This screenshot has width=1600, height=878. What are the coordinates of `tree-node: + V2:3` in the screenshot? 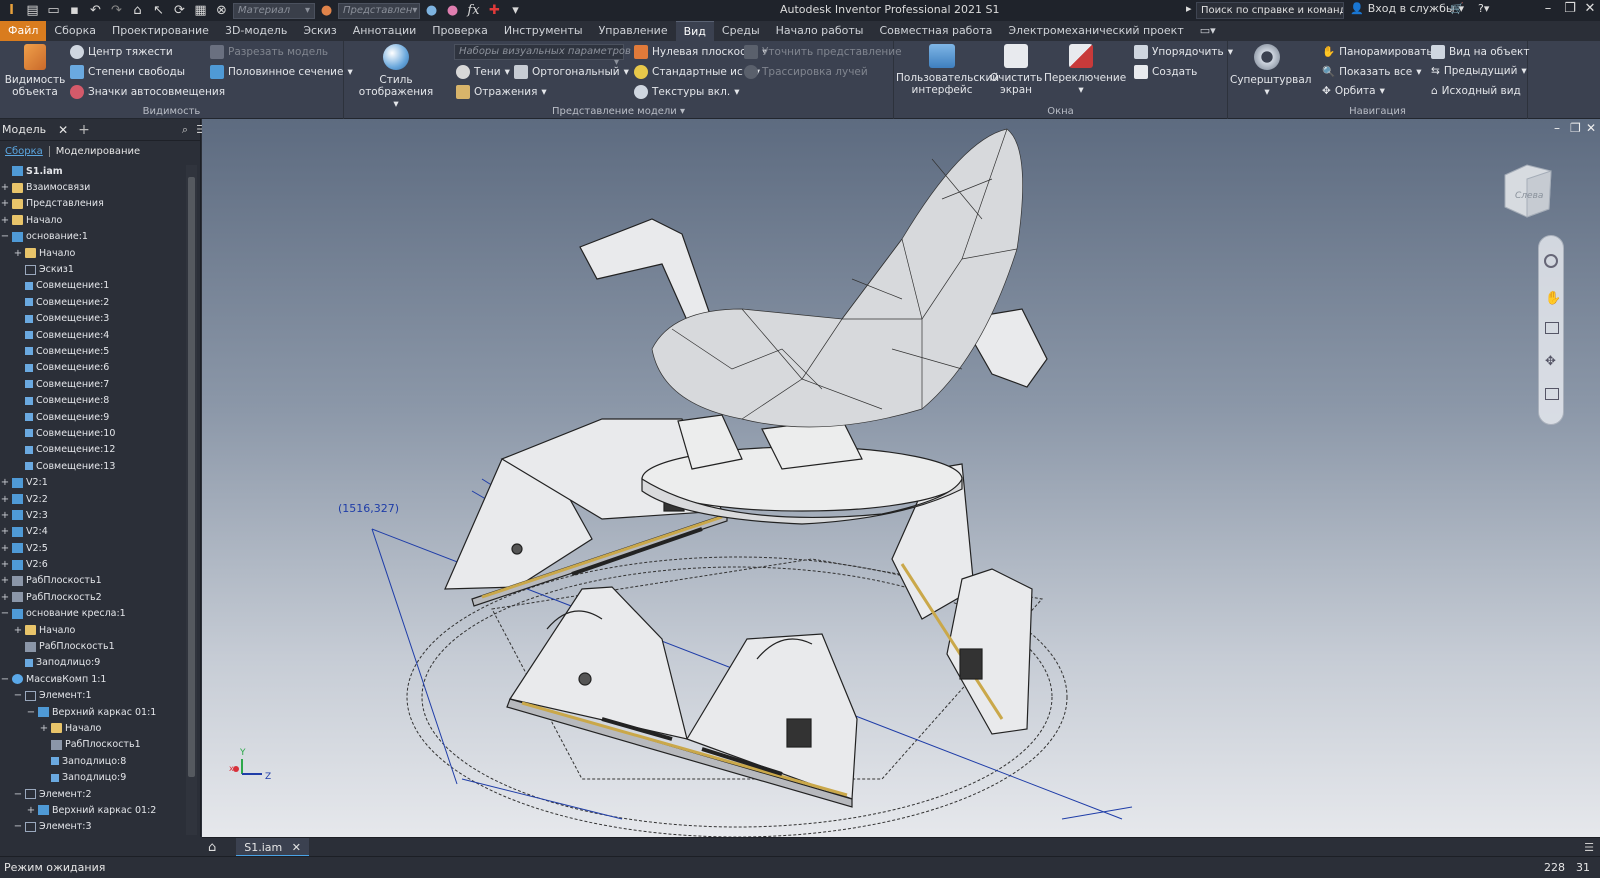 It's located at (93, 515).